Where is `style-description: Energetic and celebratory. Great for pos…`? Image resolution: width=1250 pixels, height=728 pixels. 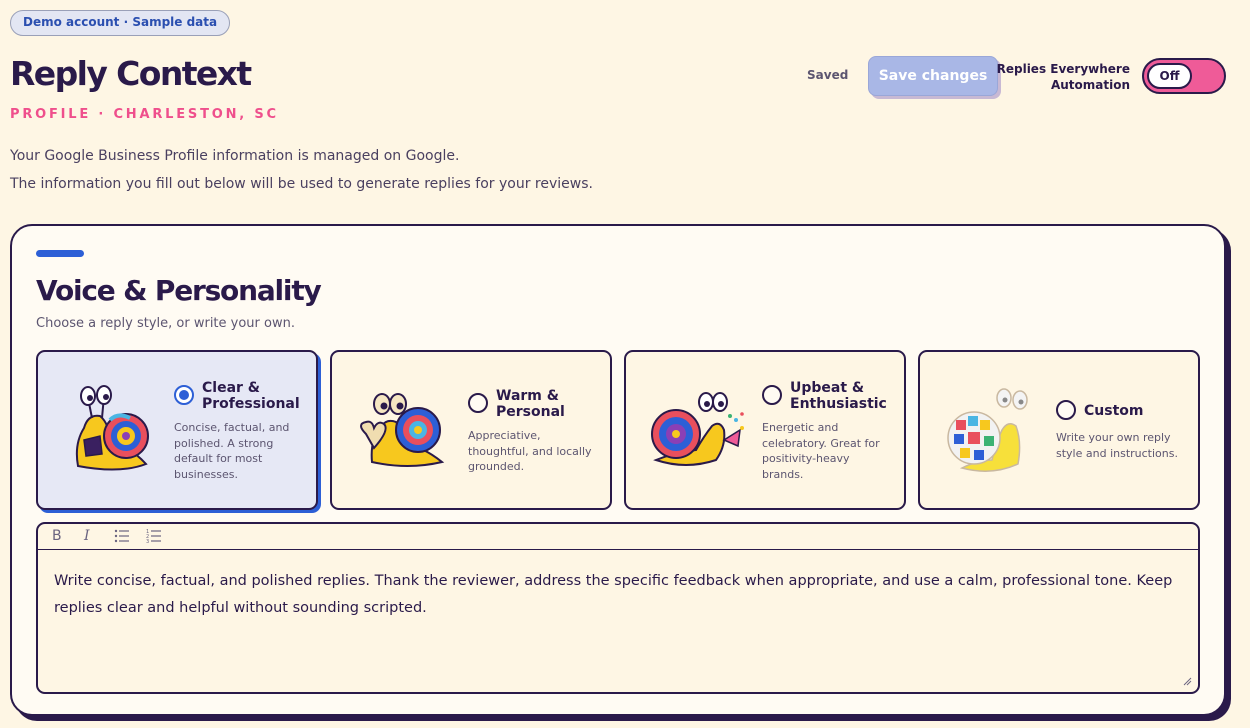
style-description: Energetic and celebratory. Great for pos… is located at coordinates (821, 451).